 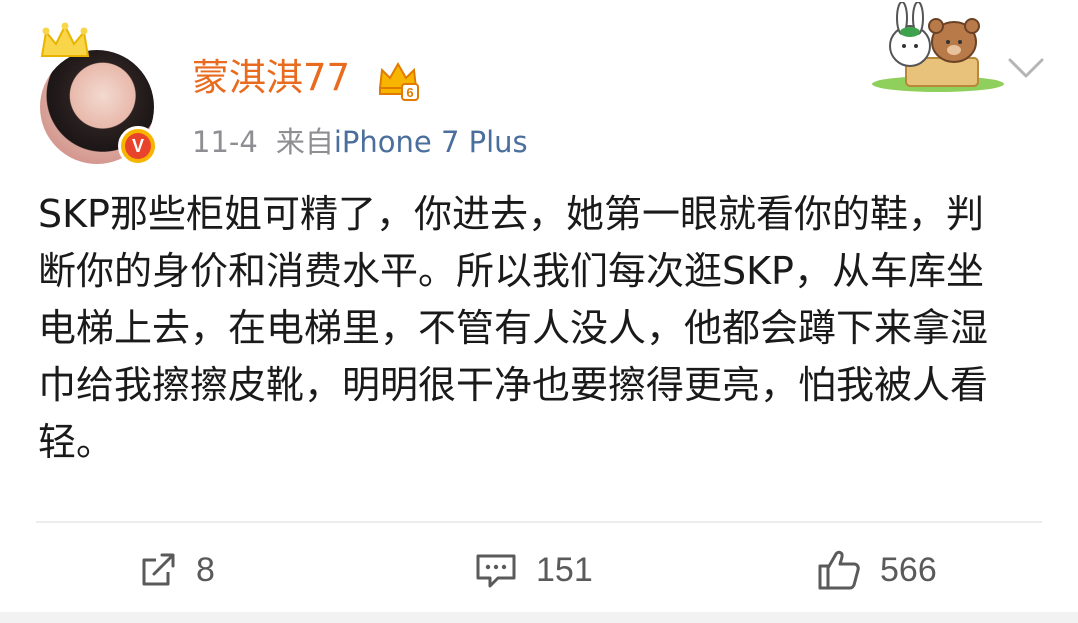 What do you see at coordinates (496, 571) in the screenshot?
I see `comment-icon` at bounding box center [496, 571].